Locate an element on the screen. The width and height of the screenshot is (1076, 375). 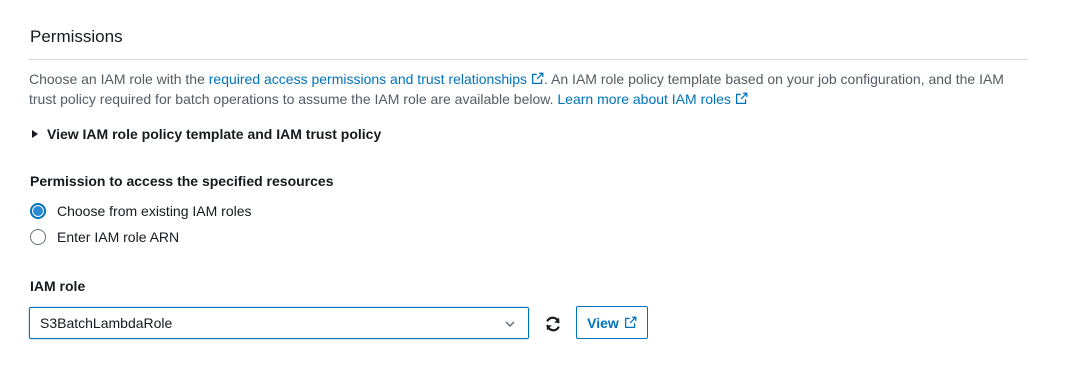
chevron-down-icon is located at coordinates (510, 324).